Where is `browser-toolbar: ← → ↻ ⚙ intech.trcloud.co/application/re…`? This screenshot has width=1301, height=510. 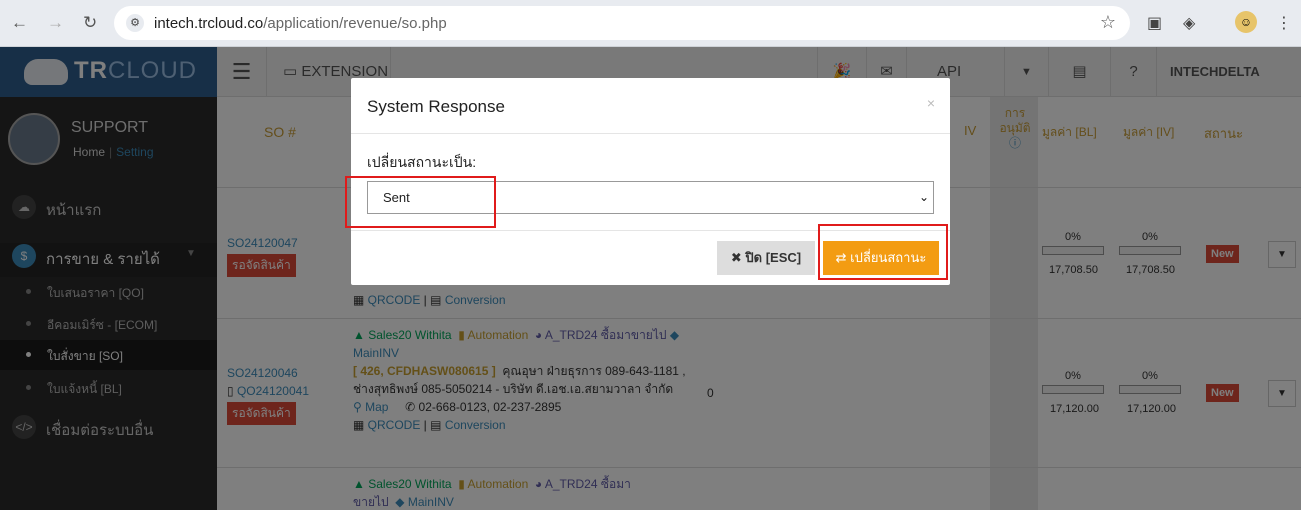 browser-toolbar: ← → ↻ ⚙ intech.trcloud.co/application/re… is located at coordinates (650, 23).